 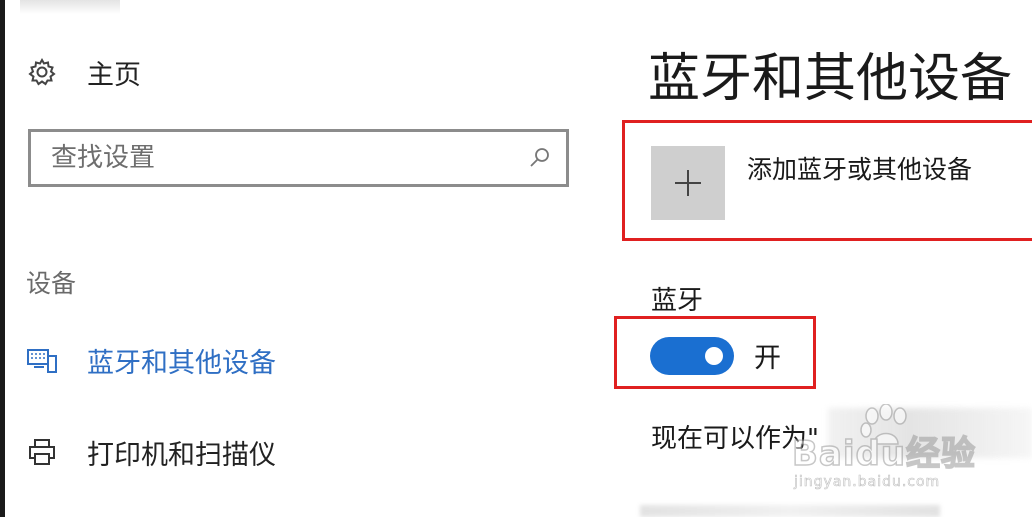 I want to click on printer-icon, so click(x=42, y=452).